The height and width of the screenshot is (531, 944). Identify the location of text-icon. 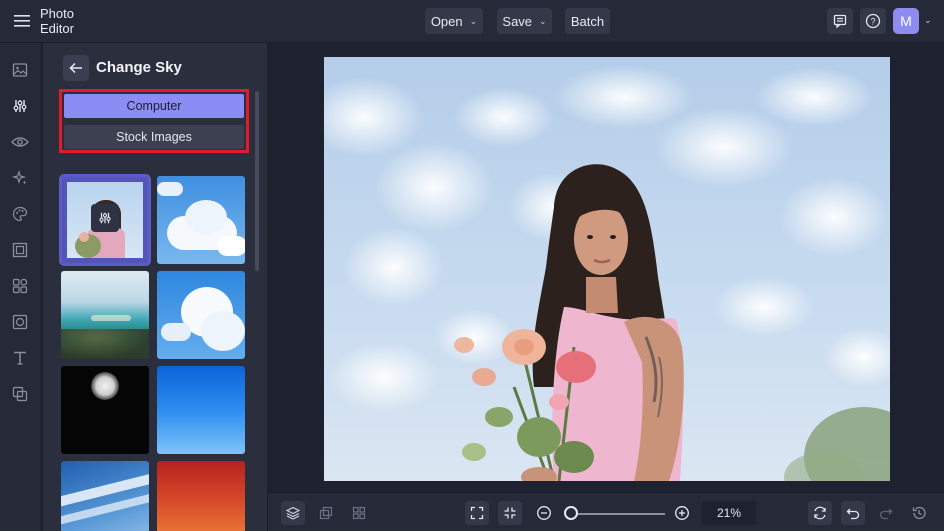
(20, 358).